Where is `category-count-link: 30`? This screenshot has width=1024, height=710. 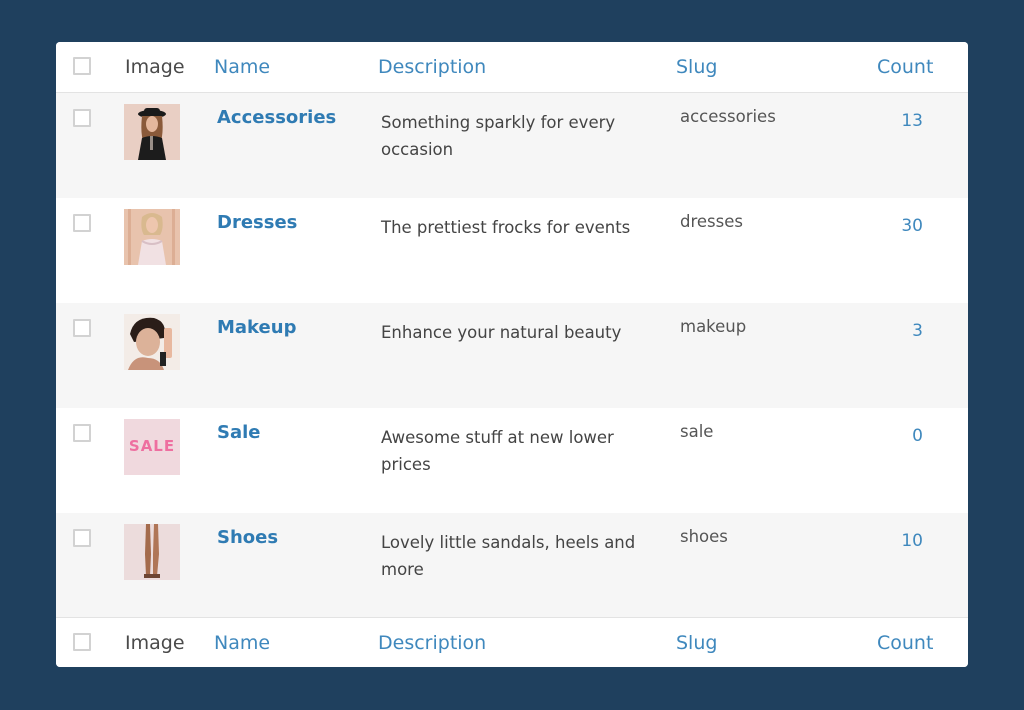 category-count-link: 30 is located at coordinates (912, 226).